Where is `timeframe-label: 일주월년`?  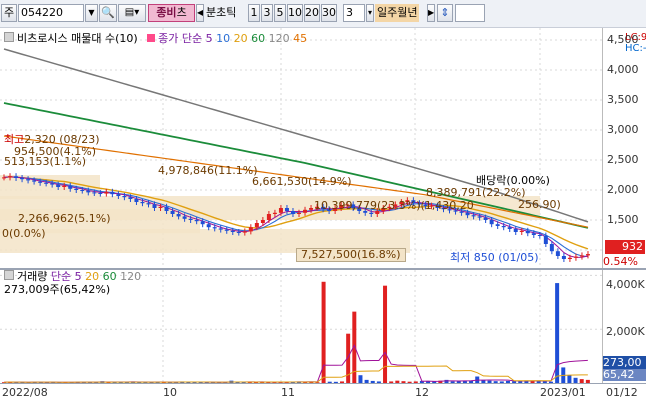
timeframe-label: 일주월년 is located at coordinates (397, 13).